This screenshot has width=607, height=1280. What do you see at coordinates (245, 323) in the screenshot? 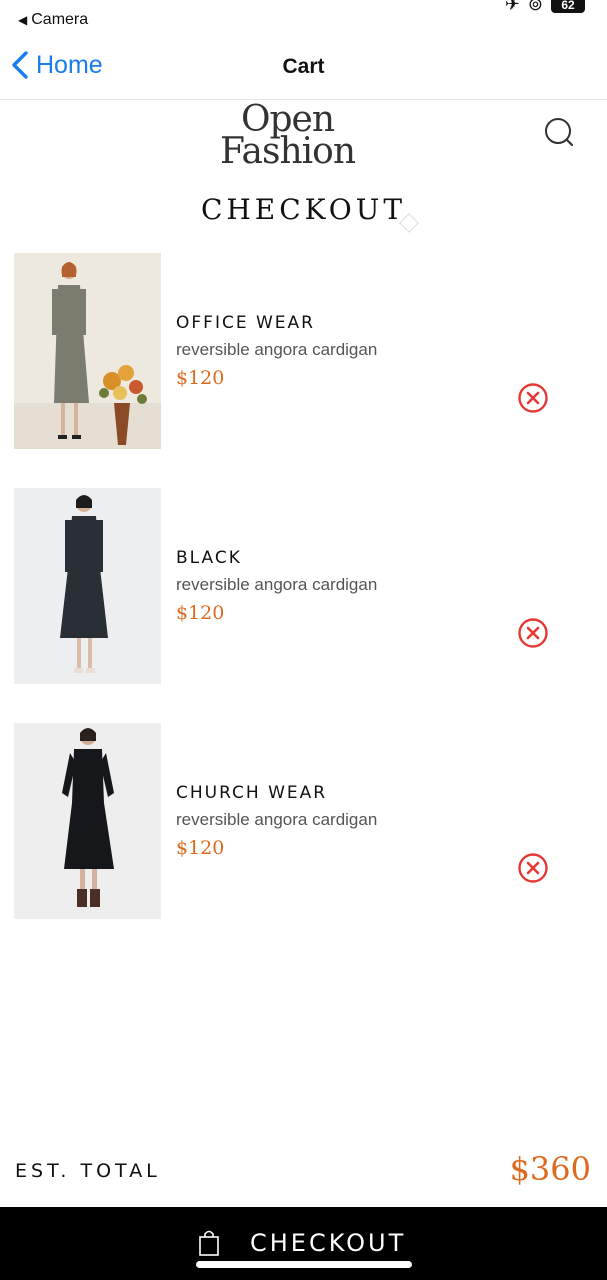
I see `item-title: OFFICE WEAR` at bounding box center [245, 323].